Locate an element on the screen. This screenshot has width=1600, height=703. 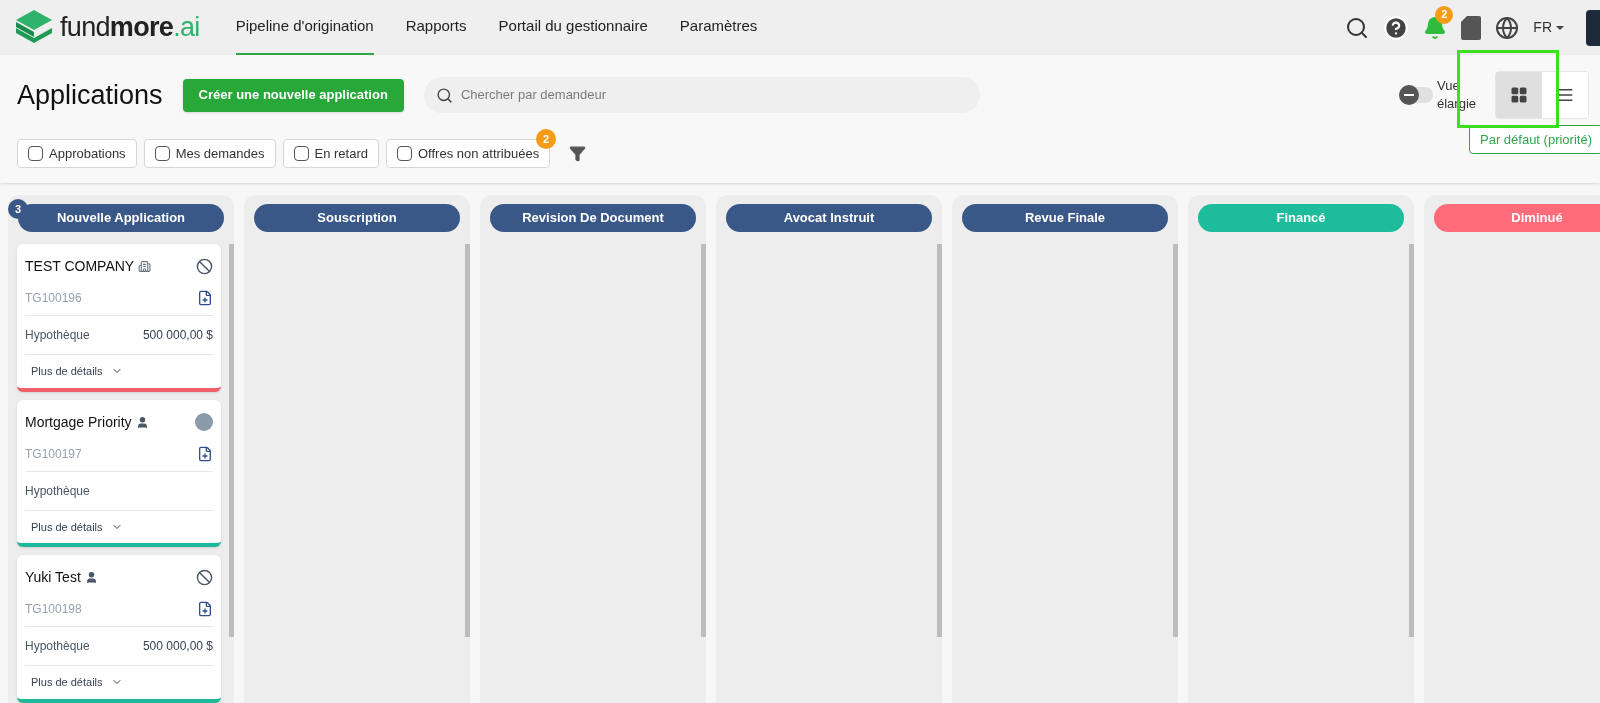
application-id: TG100196 is located at coordinates (53, 298).